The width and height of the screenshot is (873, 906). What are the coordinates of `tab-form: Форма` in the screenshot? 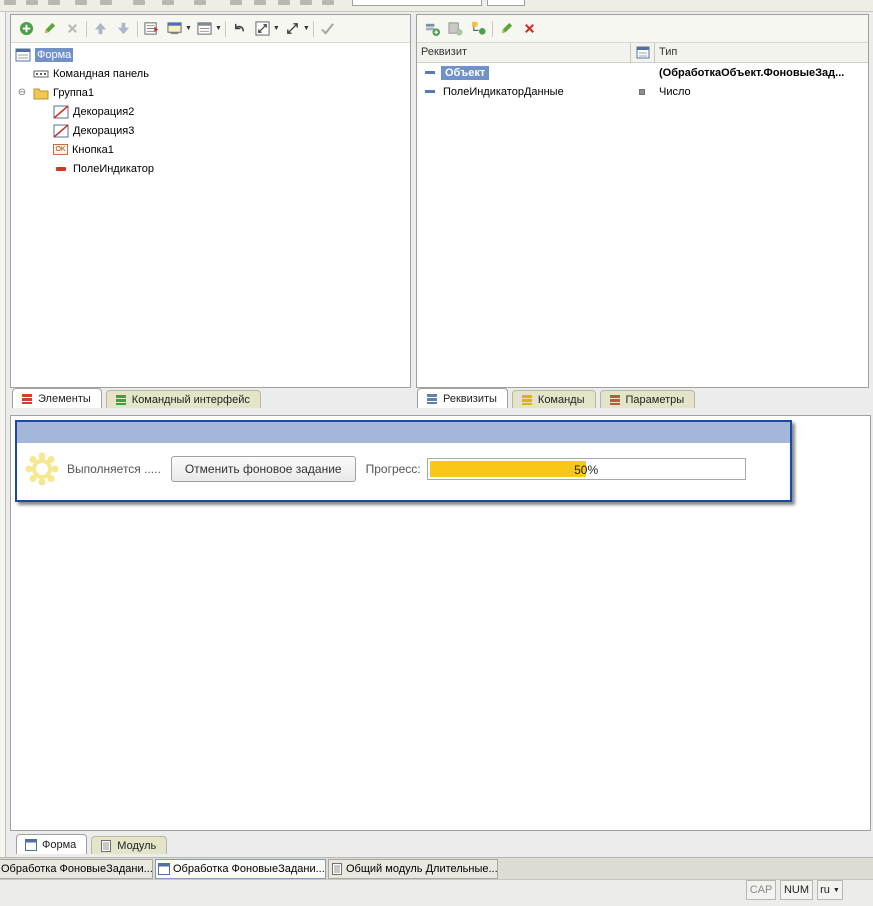 It's located at (52, 844).